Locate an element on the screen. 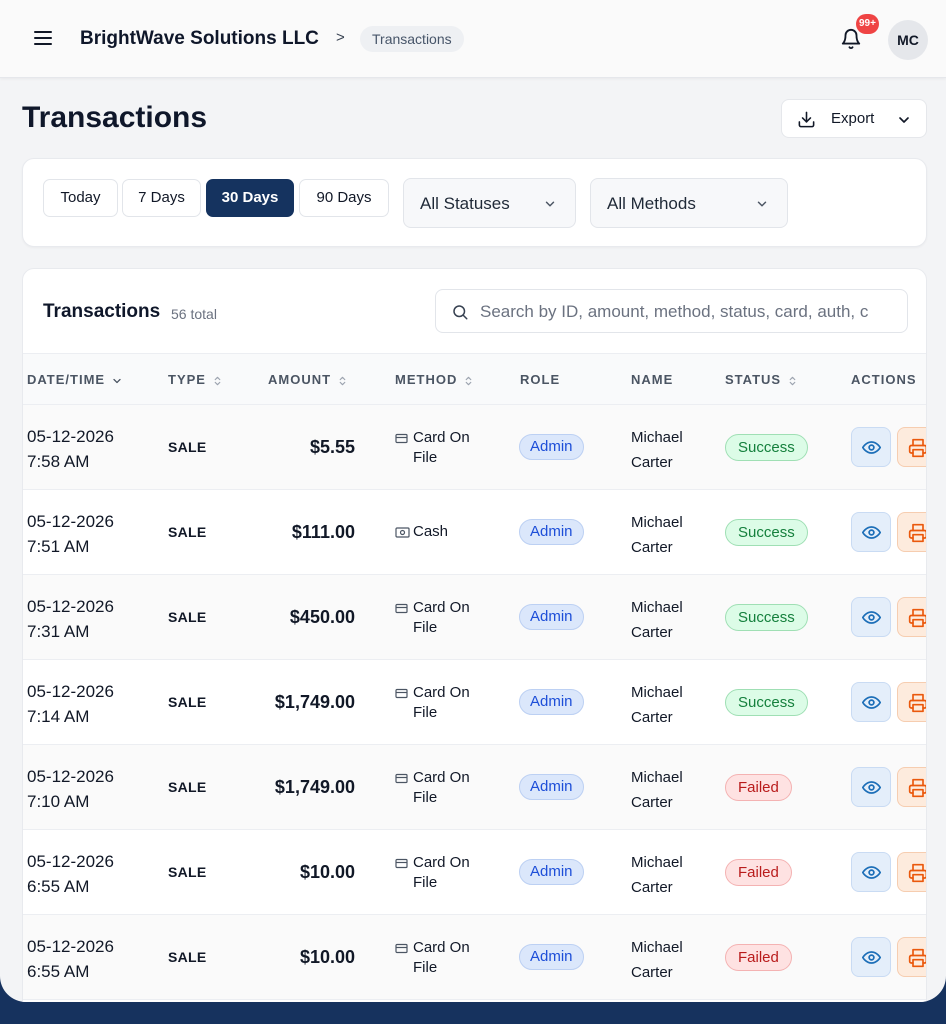 The width and height of the screenshot is (946, 1024). range-today-button: Today is located at coordinates (80, 198).